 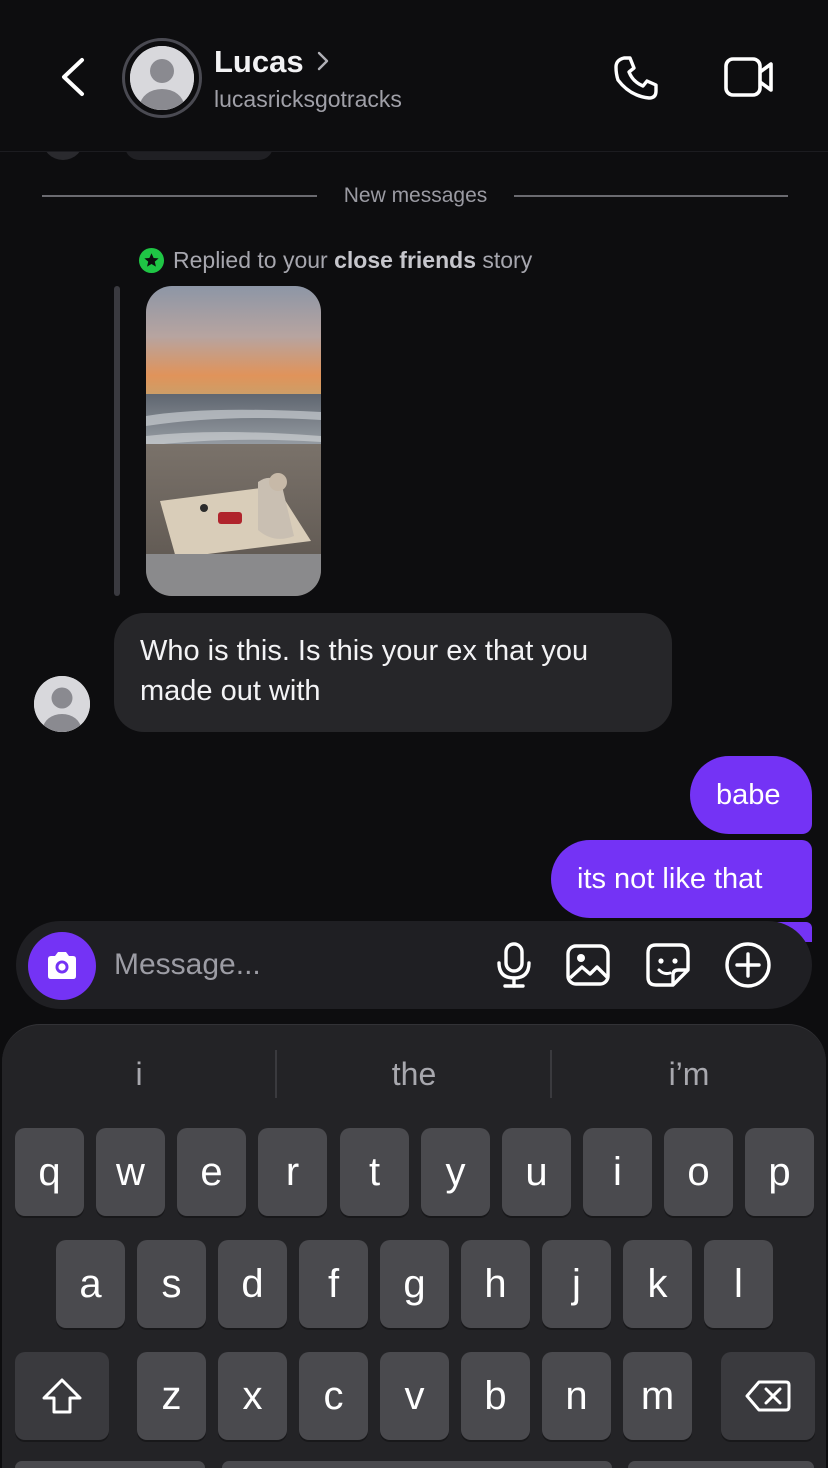 I want to click on video-camera-icon, so click(x=748, y=77).